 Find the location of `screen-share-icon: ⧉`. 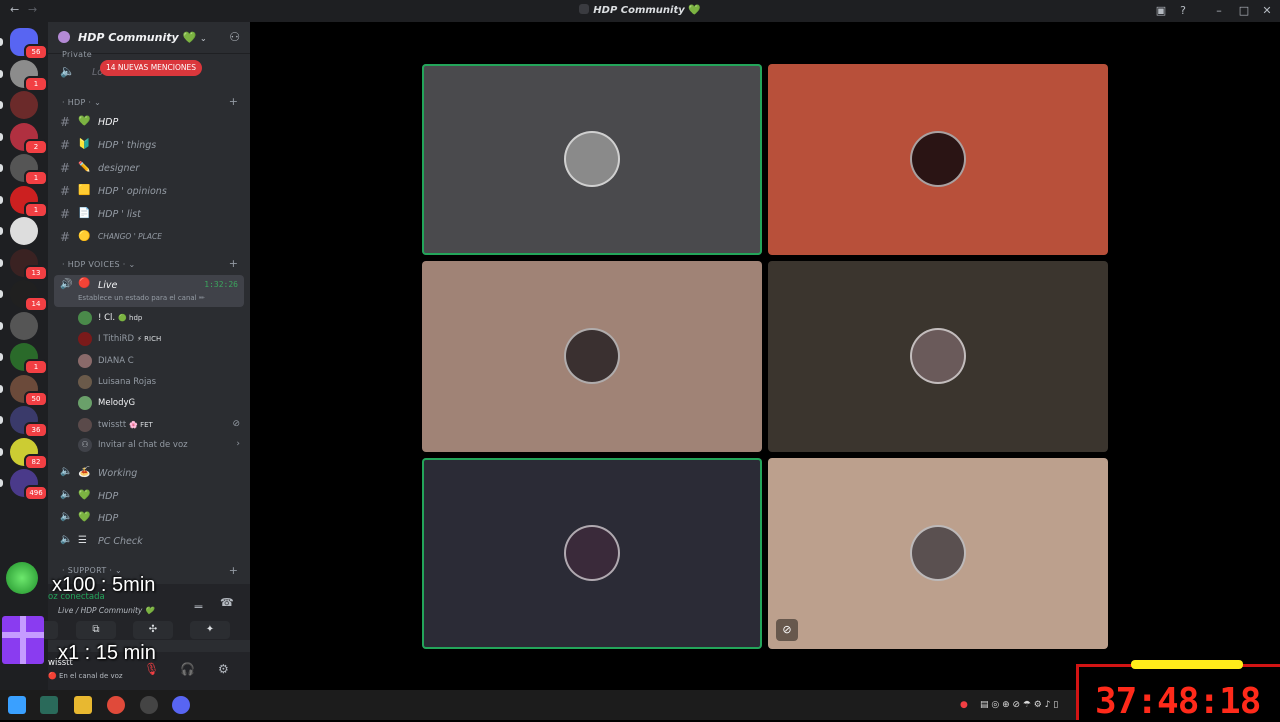

screen-share-icon: ⧉ is located at coordinates (96, 630).